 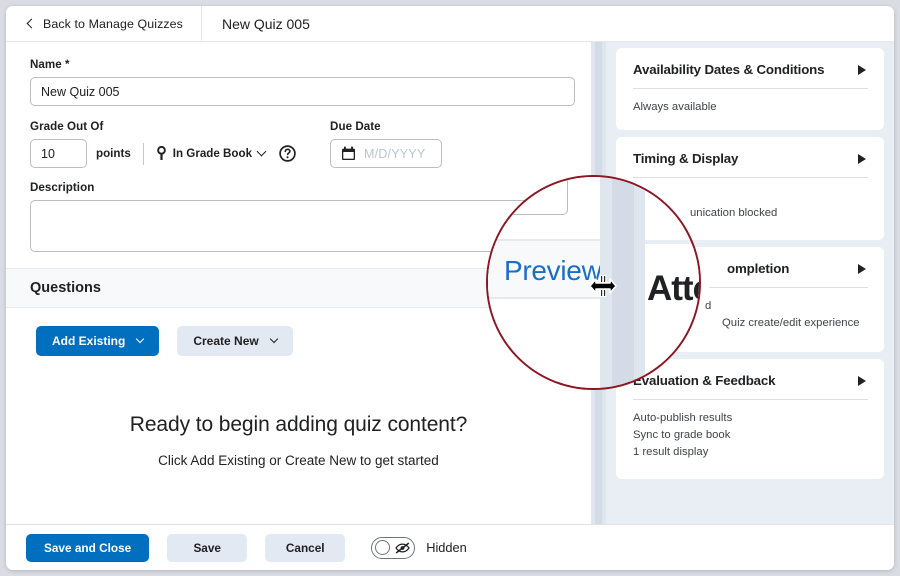 What do you see at coordinates (704, 380) in the screenshot?
I see `evaluation-card-title: Evaluation & Feedback` at bounding box center [704, 380].